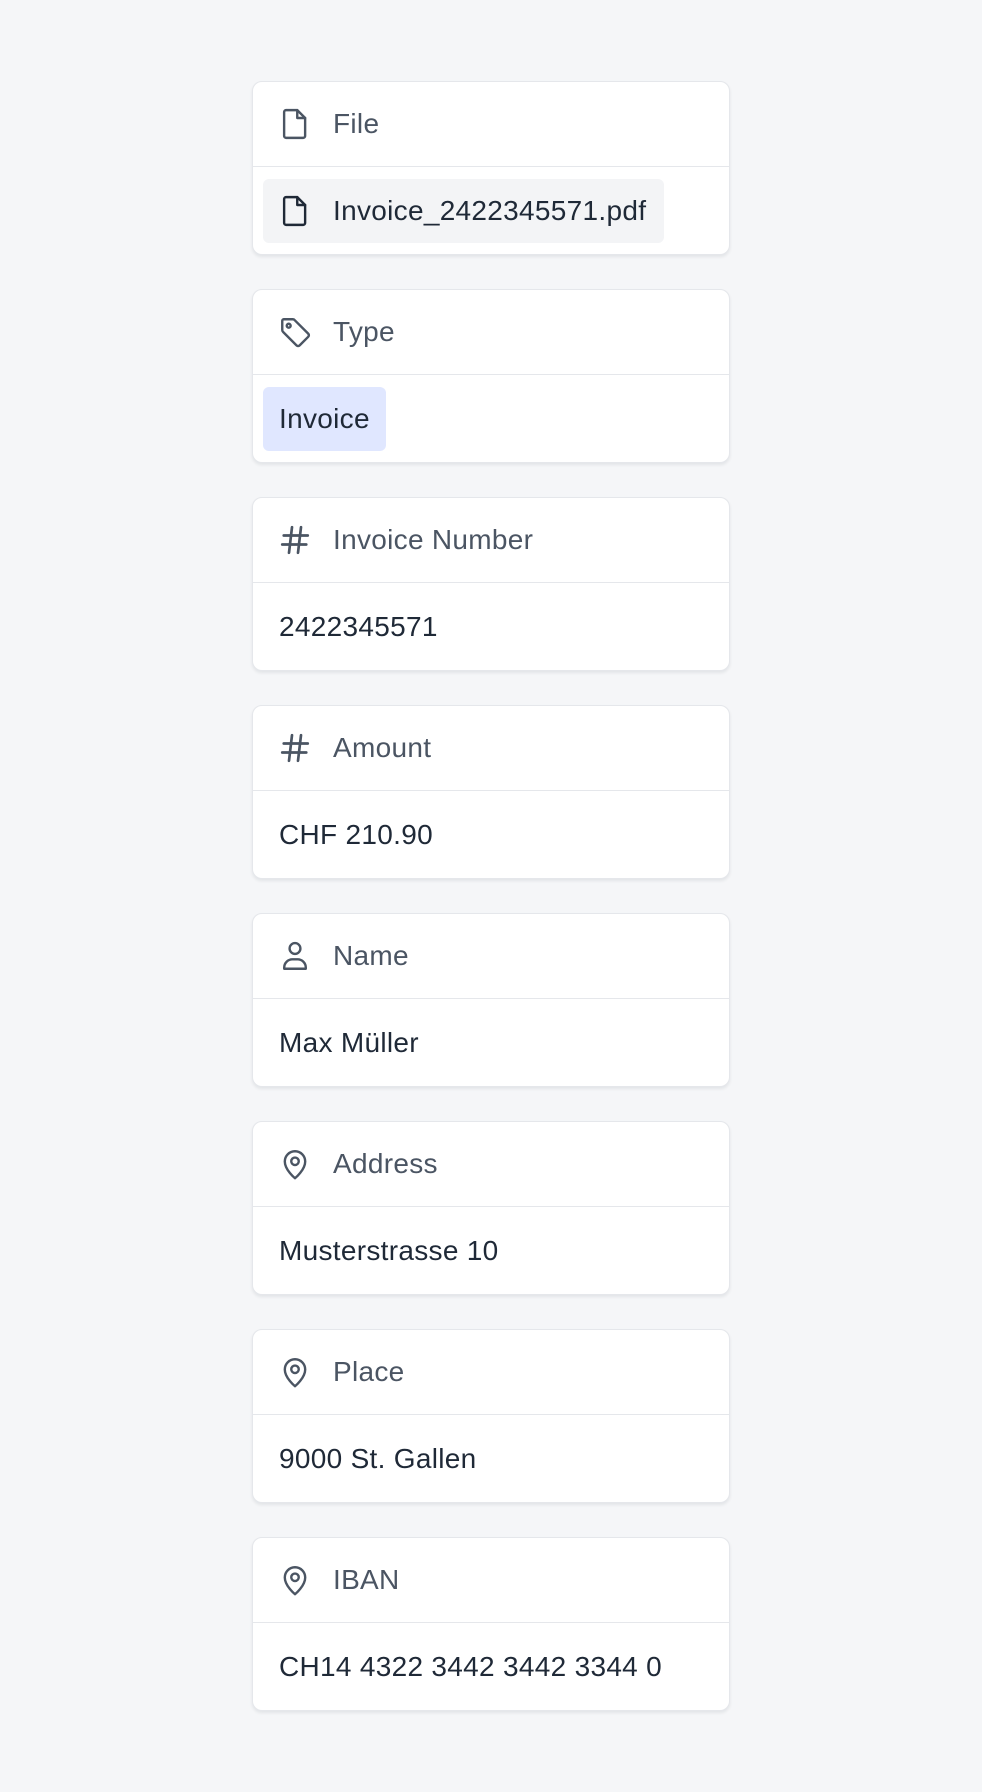  I want to click on name-field-value: Max Müller, so click(491, 1042).